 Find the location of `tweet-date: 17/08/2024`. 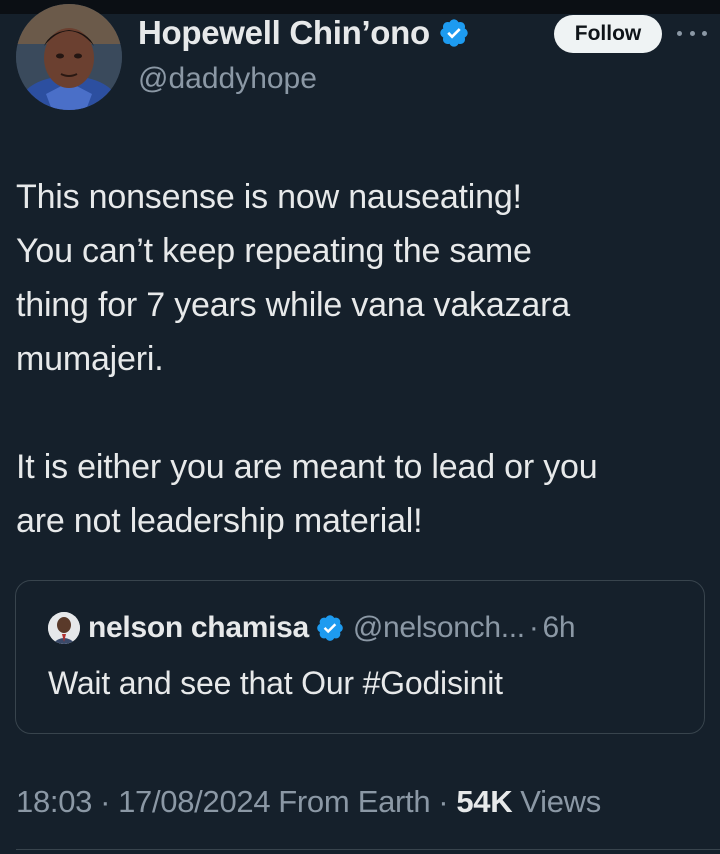

tweet-date: 17/08/2024 is located at coordinates (194, 802).